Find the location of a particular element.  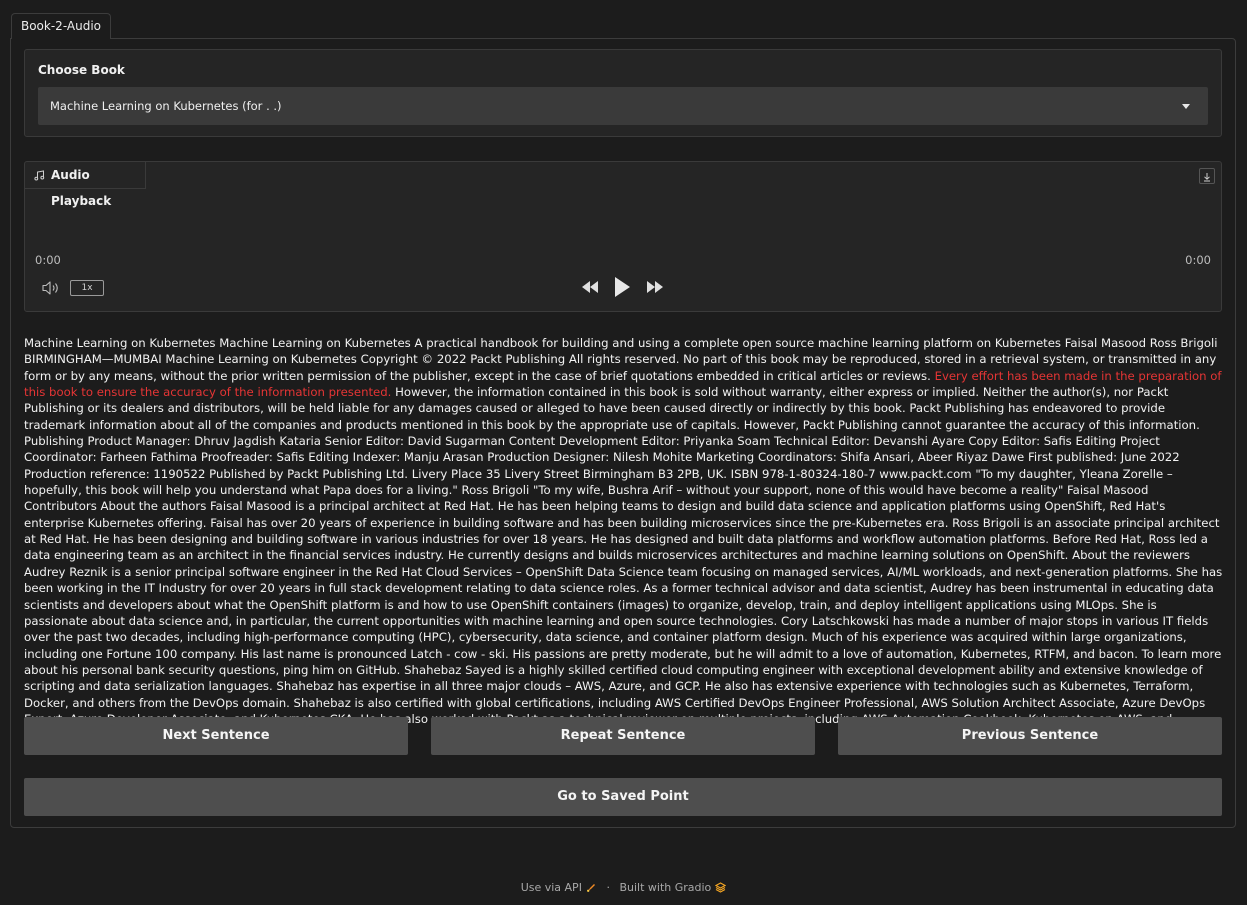

duration-time: 0:00 is located at coordinates (1198, 260).